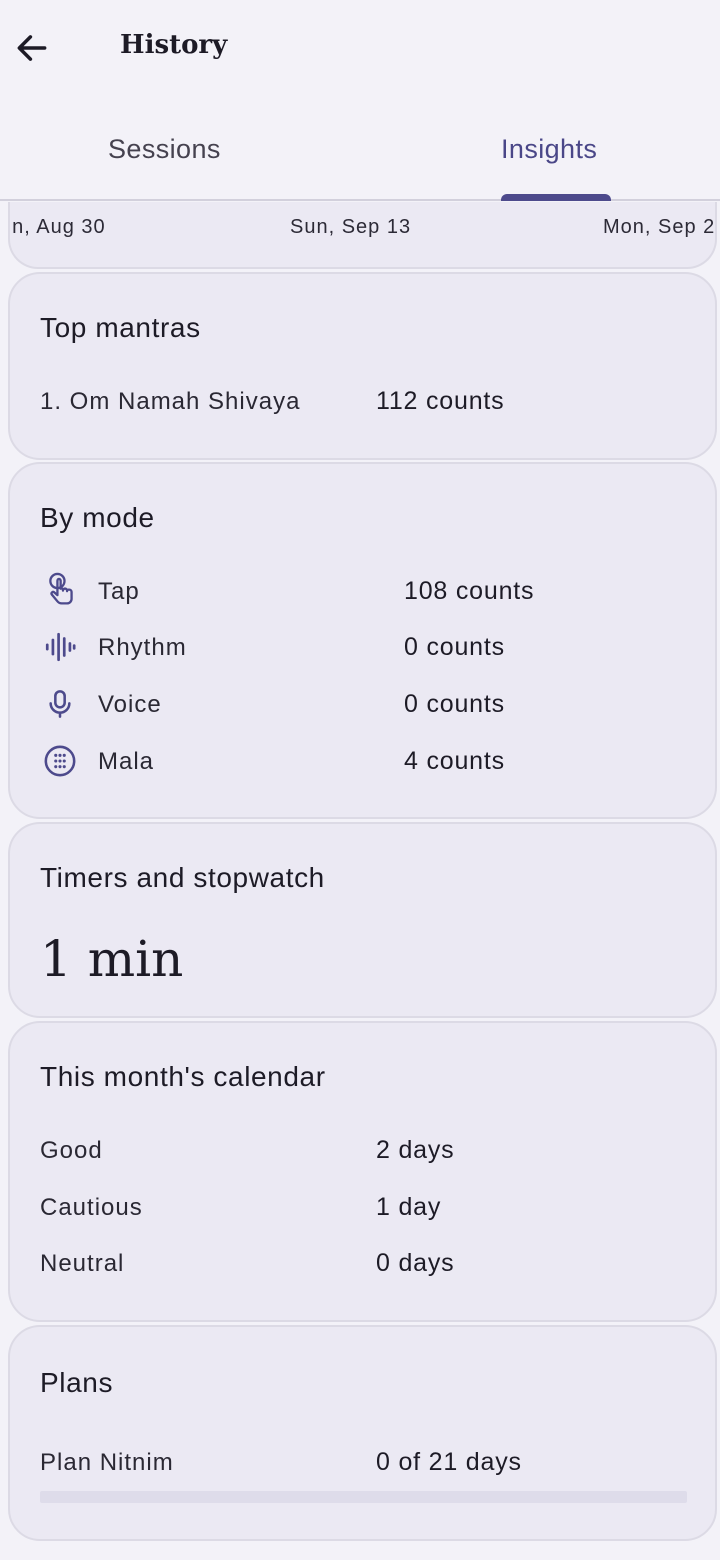  I want to click on arrow-left-icon, so click(32, 48).